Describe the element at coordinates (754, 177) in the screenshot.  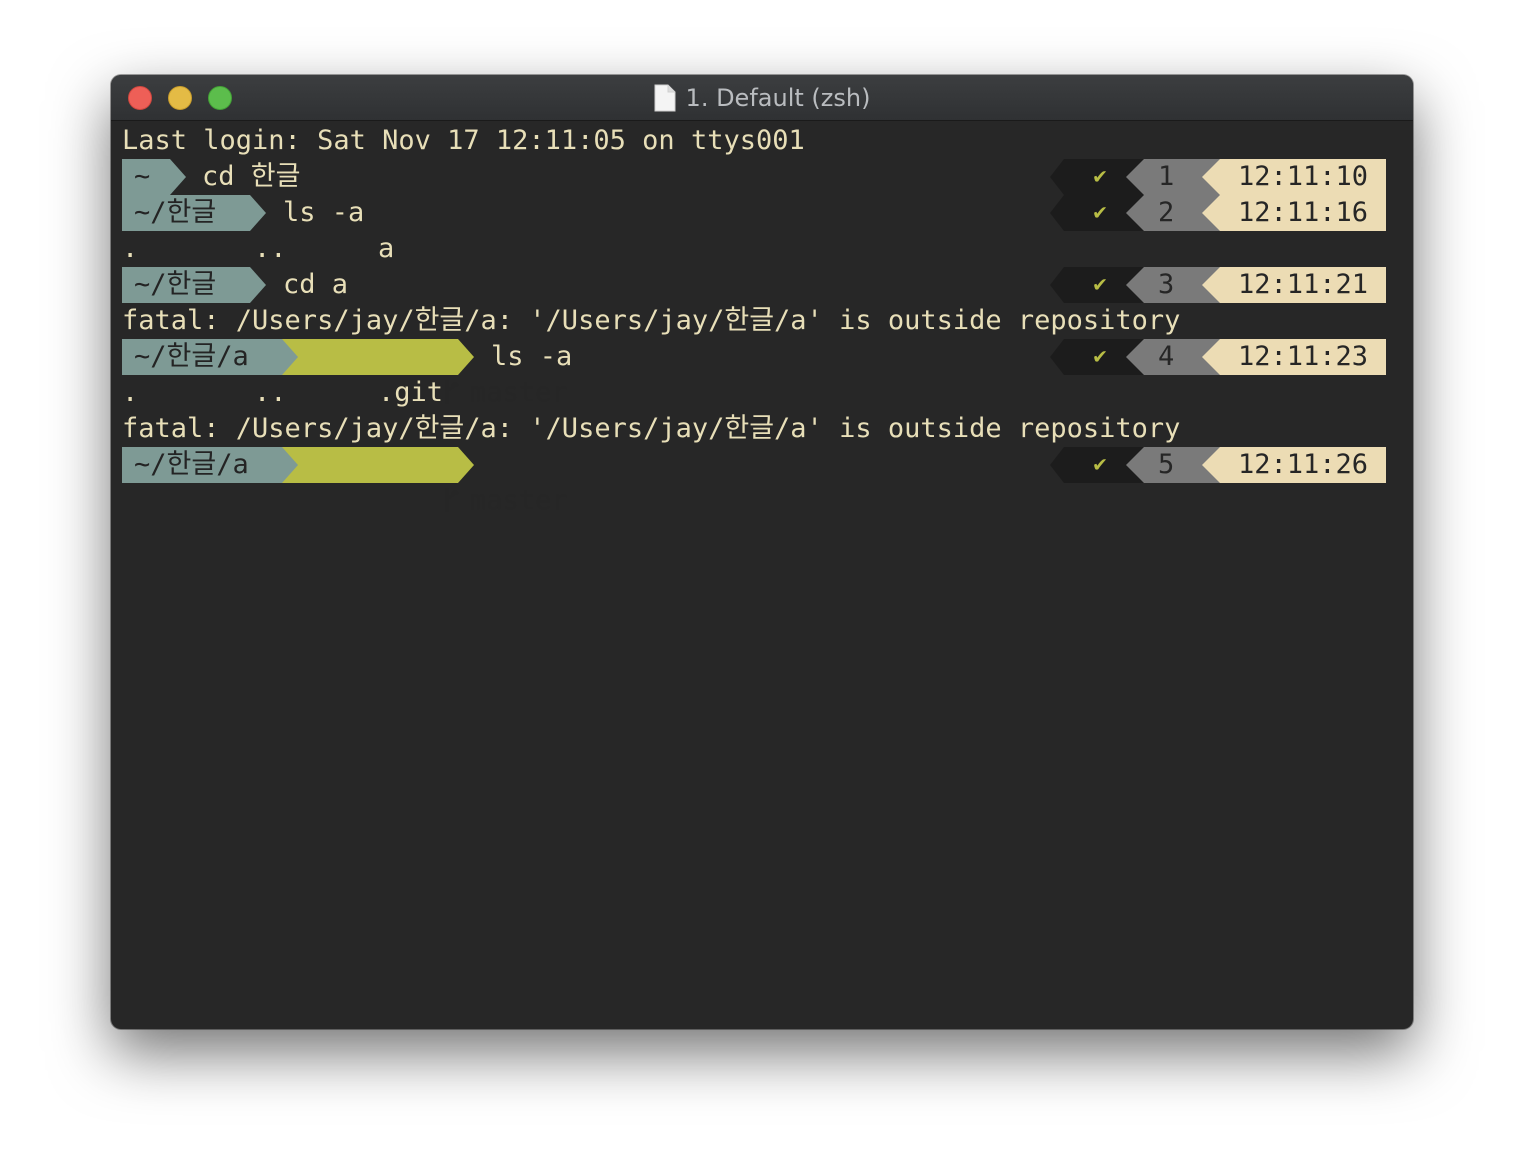
I see `prompt-line: ~ cd 한글 ✔ 1 12:11:10` at that location.